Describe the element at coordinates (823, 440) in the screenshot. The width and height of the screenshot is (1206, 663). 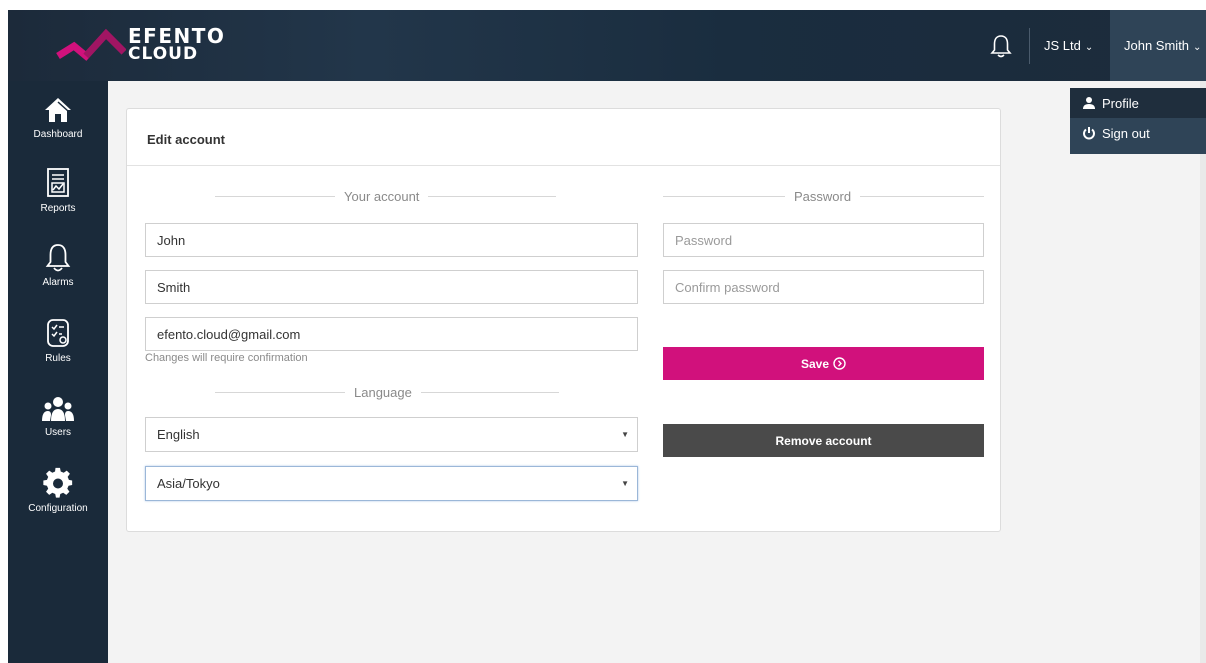
I see `remove-account-button: Remove account` at that location.